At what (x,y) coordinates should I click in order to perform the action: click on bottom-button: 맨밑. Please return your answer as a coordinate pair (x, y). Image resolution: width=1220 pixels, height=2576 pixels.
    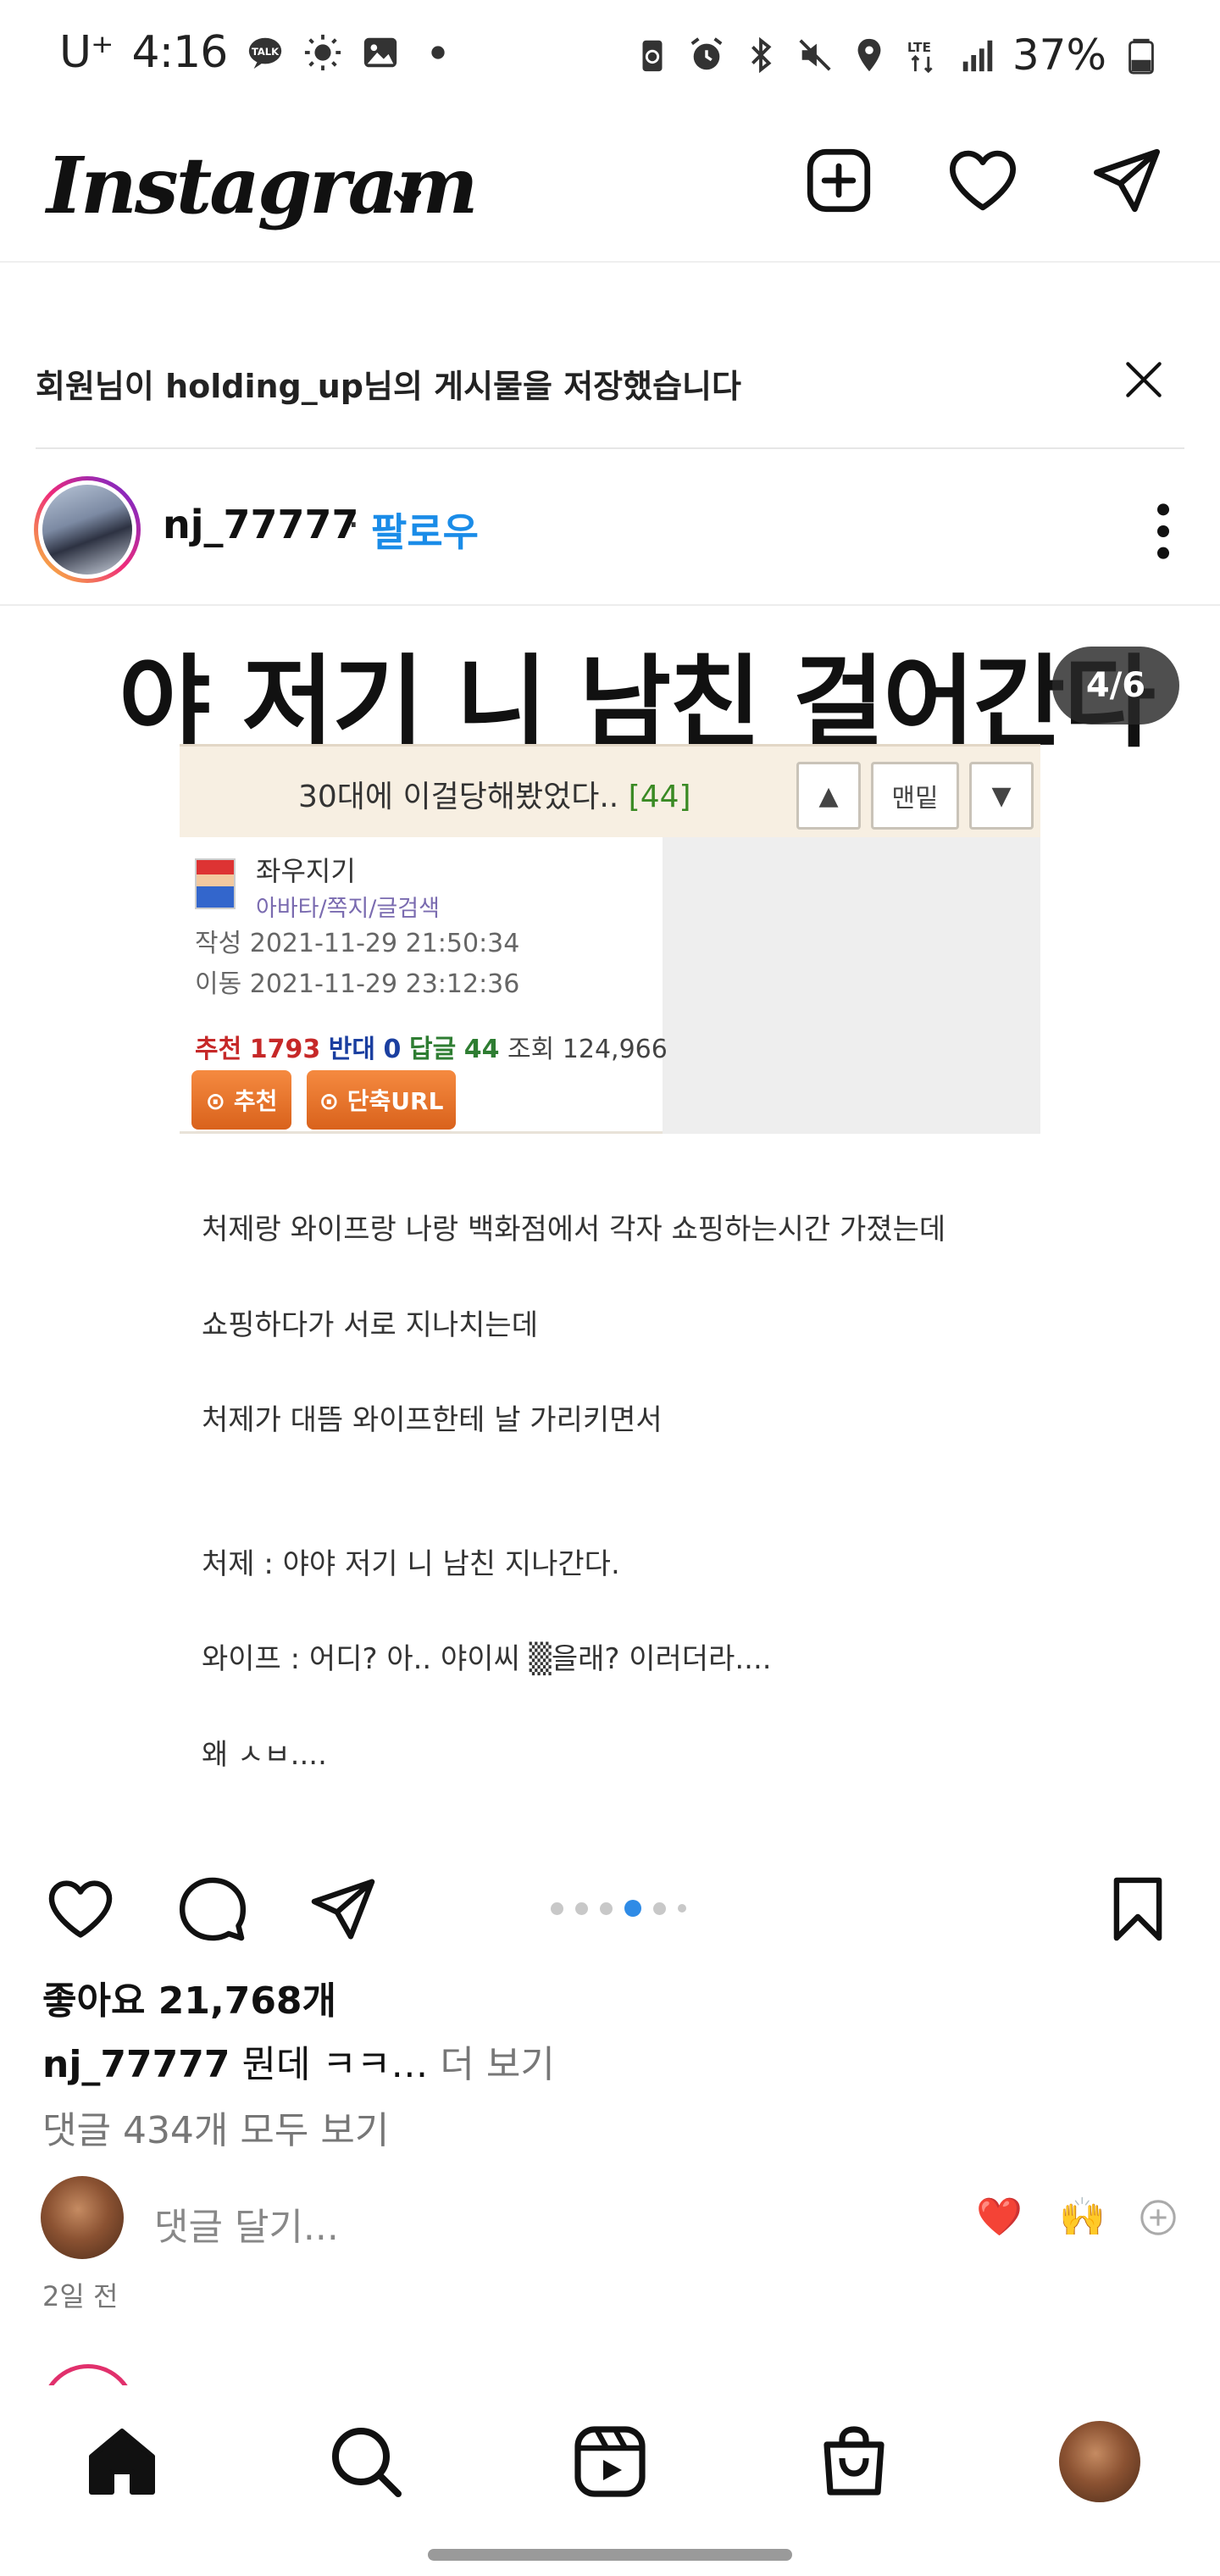
    Looking at the image, I should click on (915, 796).